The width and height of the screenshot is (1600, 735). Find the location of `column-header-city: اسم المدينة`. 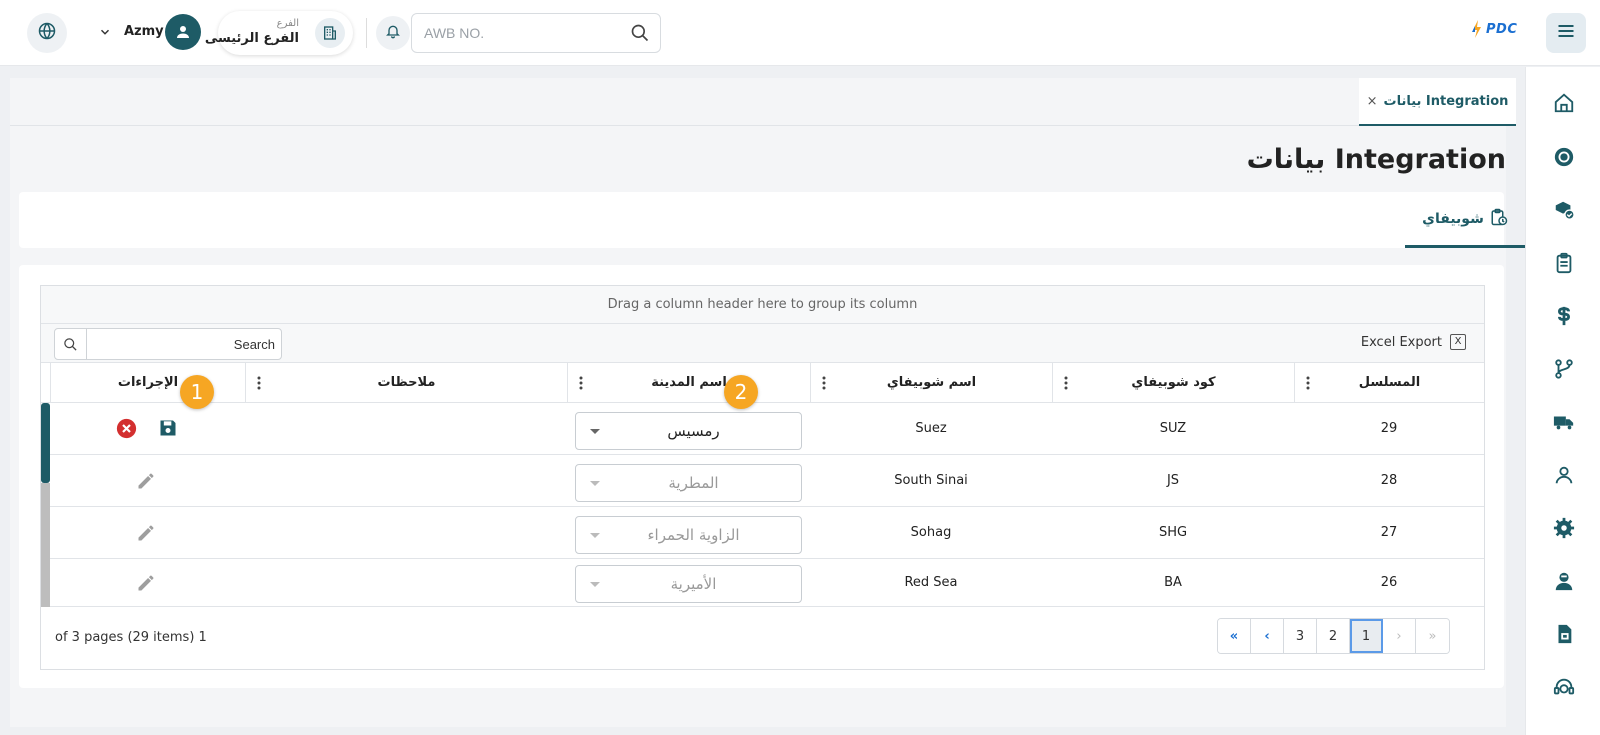

column-header-city: اسم المدينة is located at coordinates (688, 383).